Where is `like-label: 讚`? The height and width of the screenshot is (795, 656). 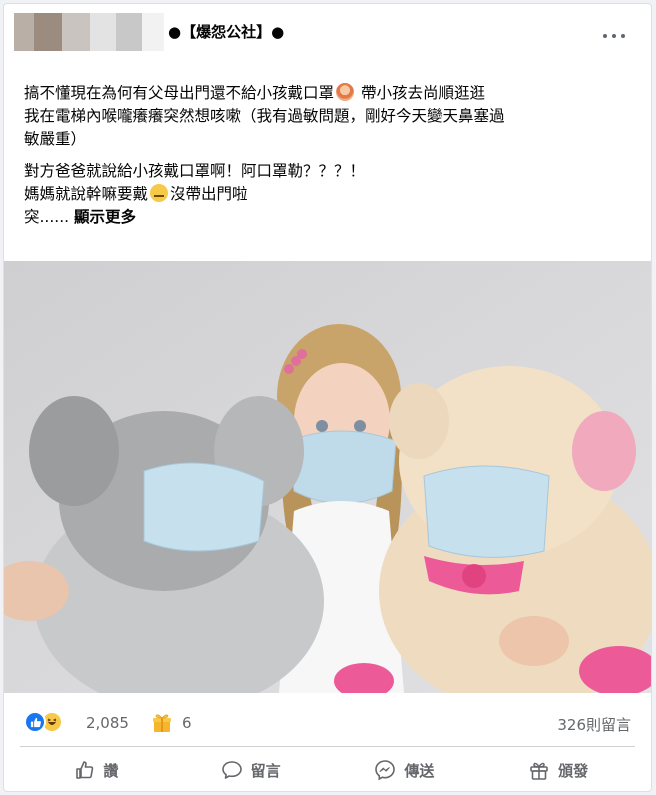
like-label: 讚 is located at coordinates (111, 770).